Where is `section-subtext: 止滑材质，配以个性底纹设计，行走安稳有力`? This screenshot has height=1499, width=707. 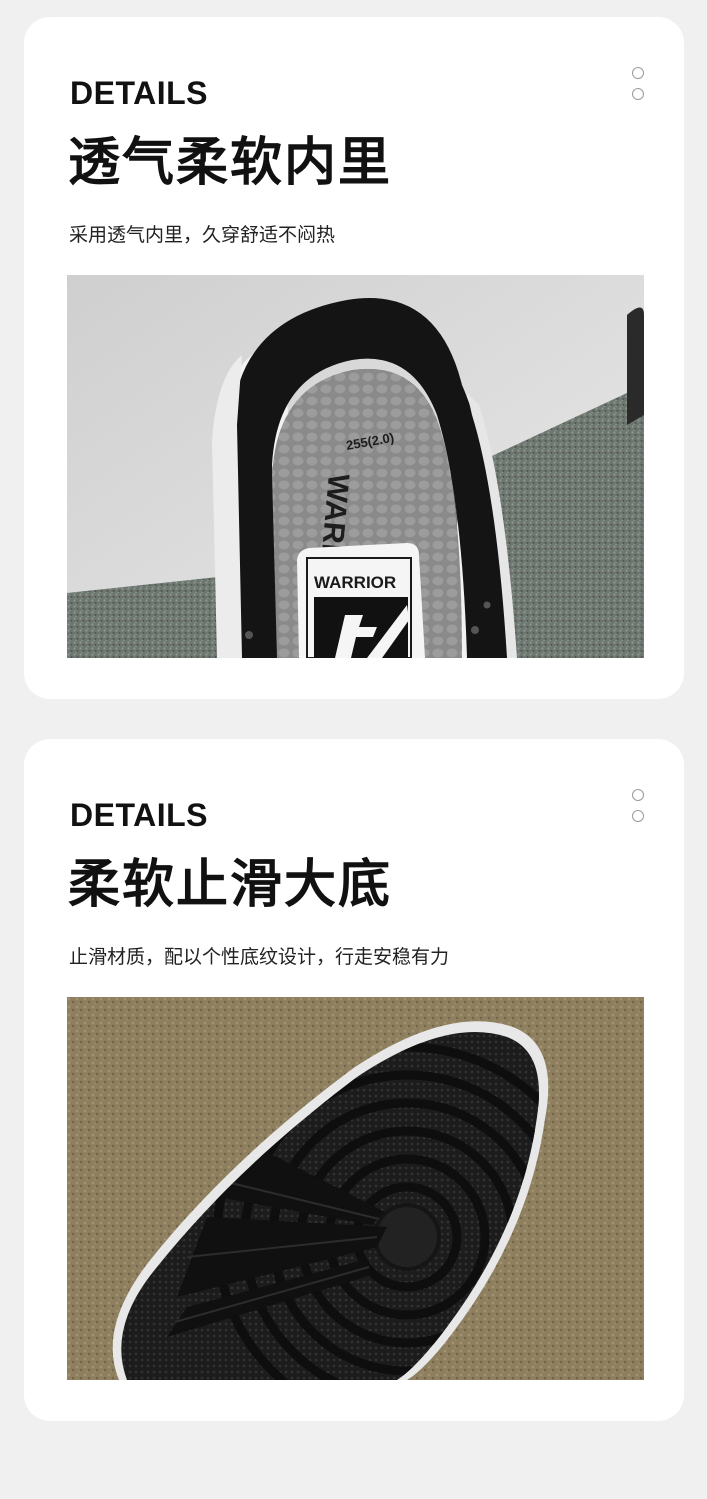
section-subtext: 止滑材质，配以个性底纹设计，行走安稳有力 is located at coordinates (259, 957).